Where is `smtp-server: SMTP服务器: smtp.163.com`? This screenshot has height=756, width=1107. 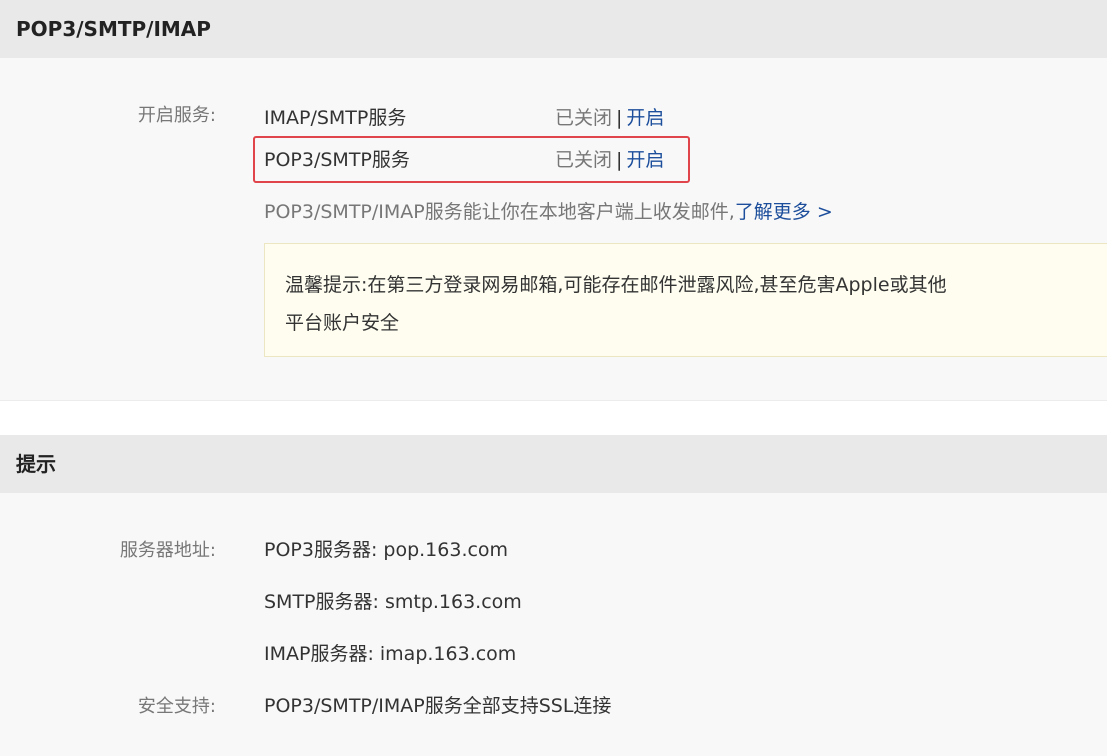
smtp-server: SMTP服务器: smtp.163.com is located at coordinates (393, 602).